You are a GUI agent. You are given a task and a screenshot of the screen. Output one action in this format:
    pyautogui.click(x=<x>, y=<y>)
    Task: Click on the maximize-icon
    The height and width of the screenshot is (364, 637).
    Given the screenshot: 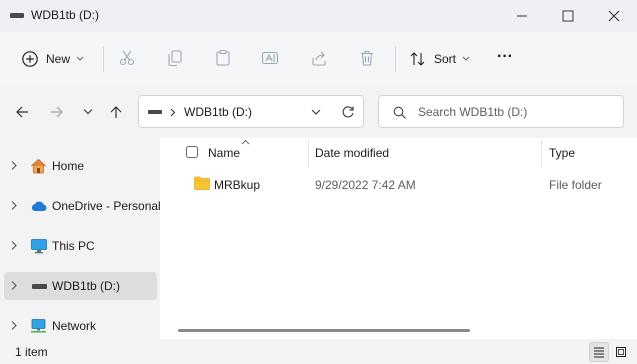 What is the action you would take?
    pyautogui.click(x=568, y=16)
    